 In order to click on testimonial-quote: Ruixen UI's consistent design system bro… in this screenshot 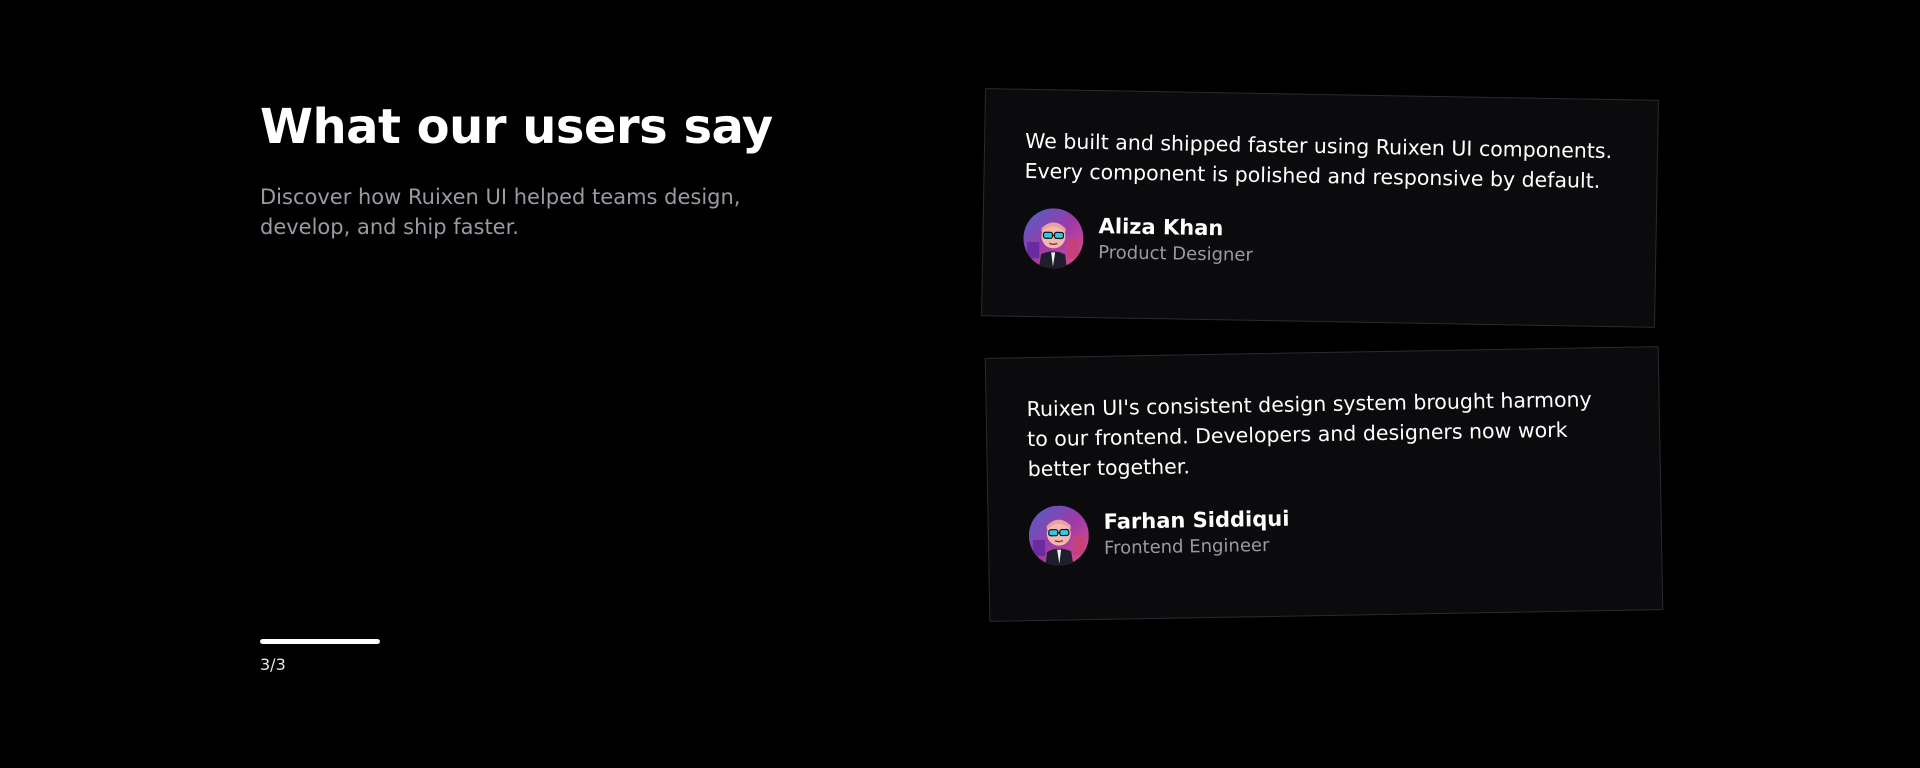, I will do `click(1309, 434)`.